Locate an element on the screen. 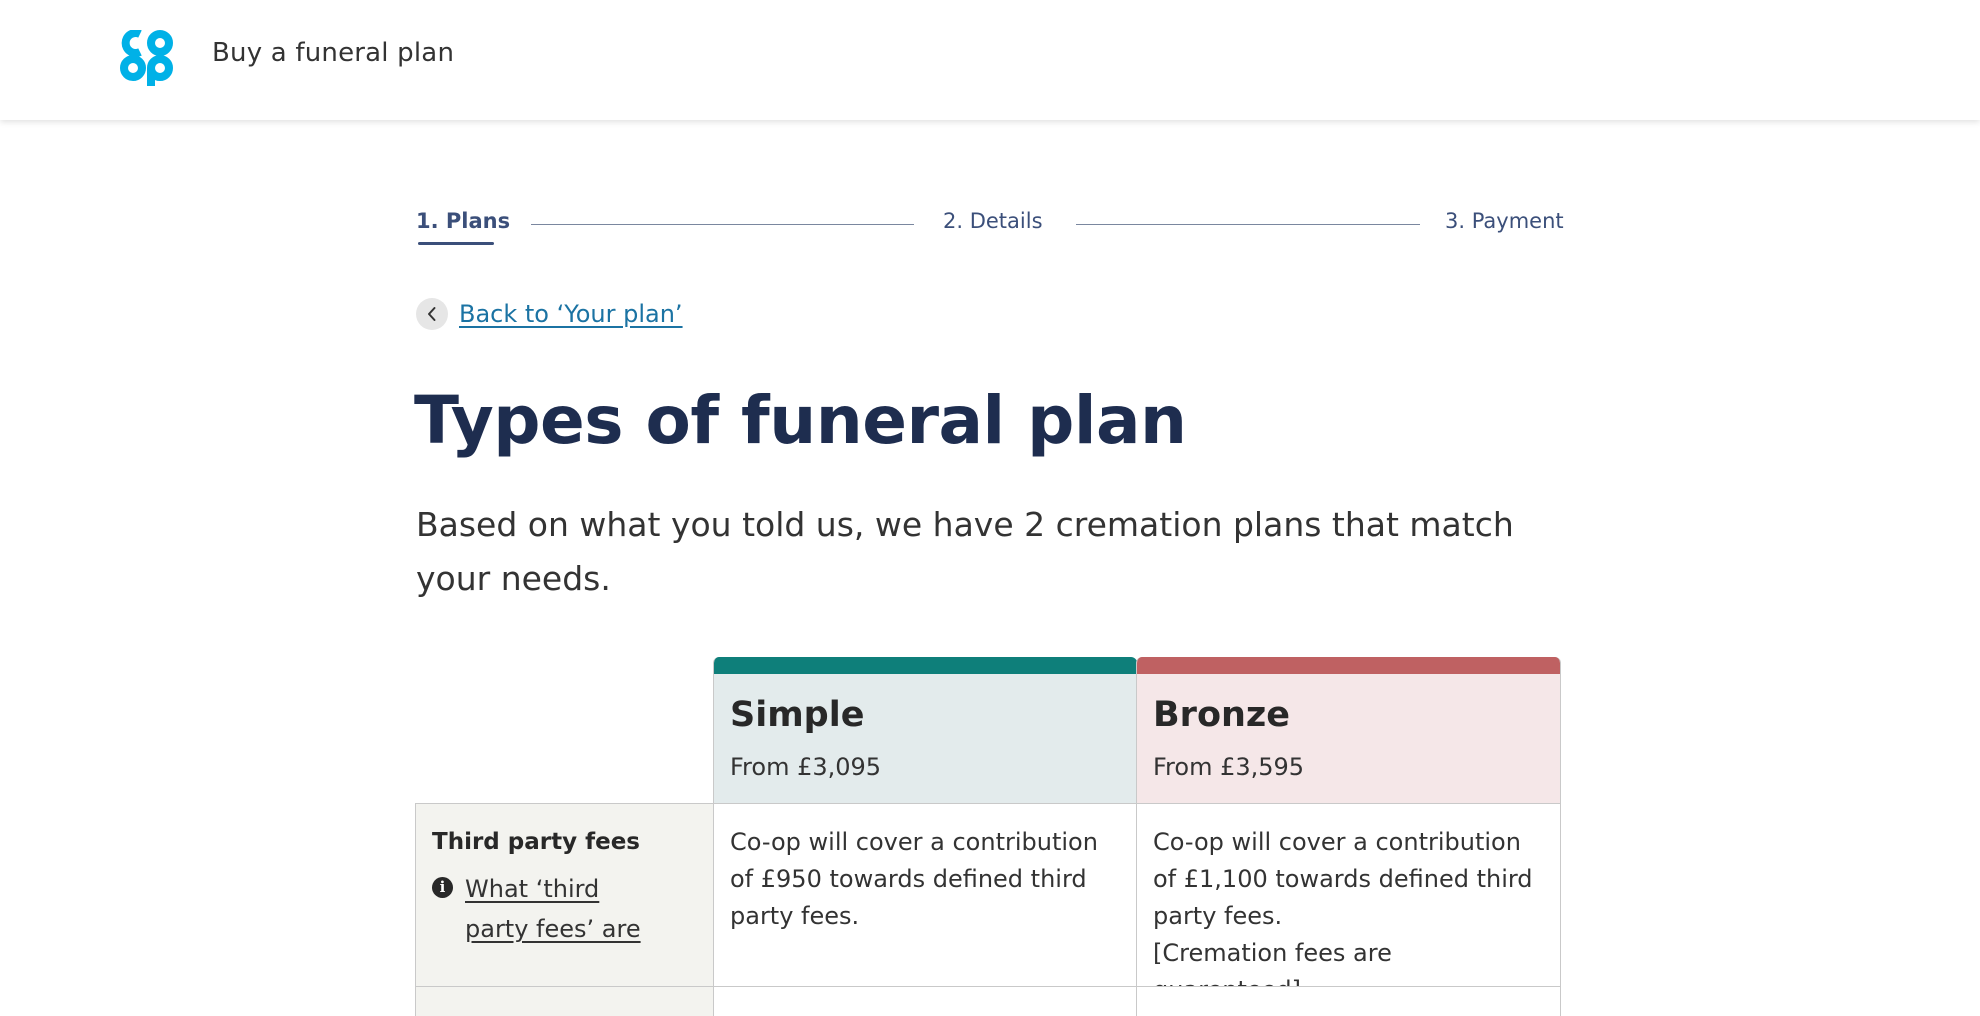  plan-price: From £3,595 is located at coordinates (1229, 767).